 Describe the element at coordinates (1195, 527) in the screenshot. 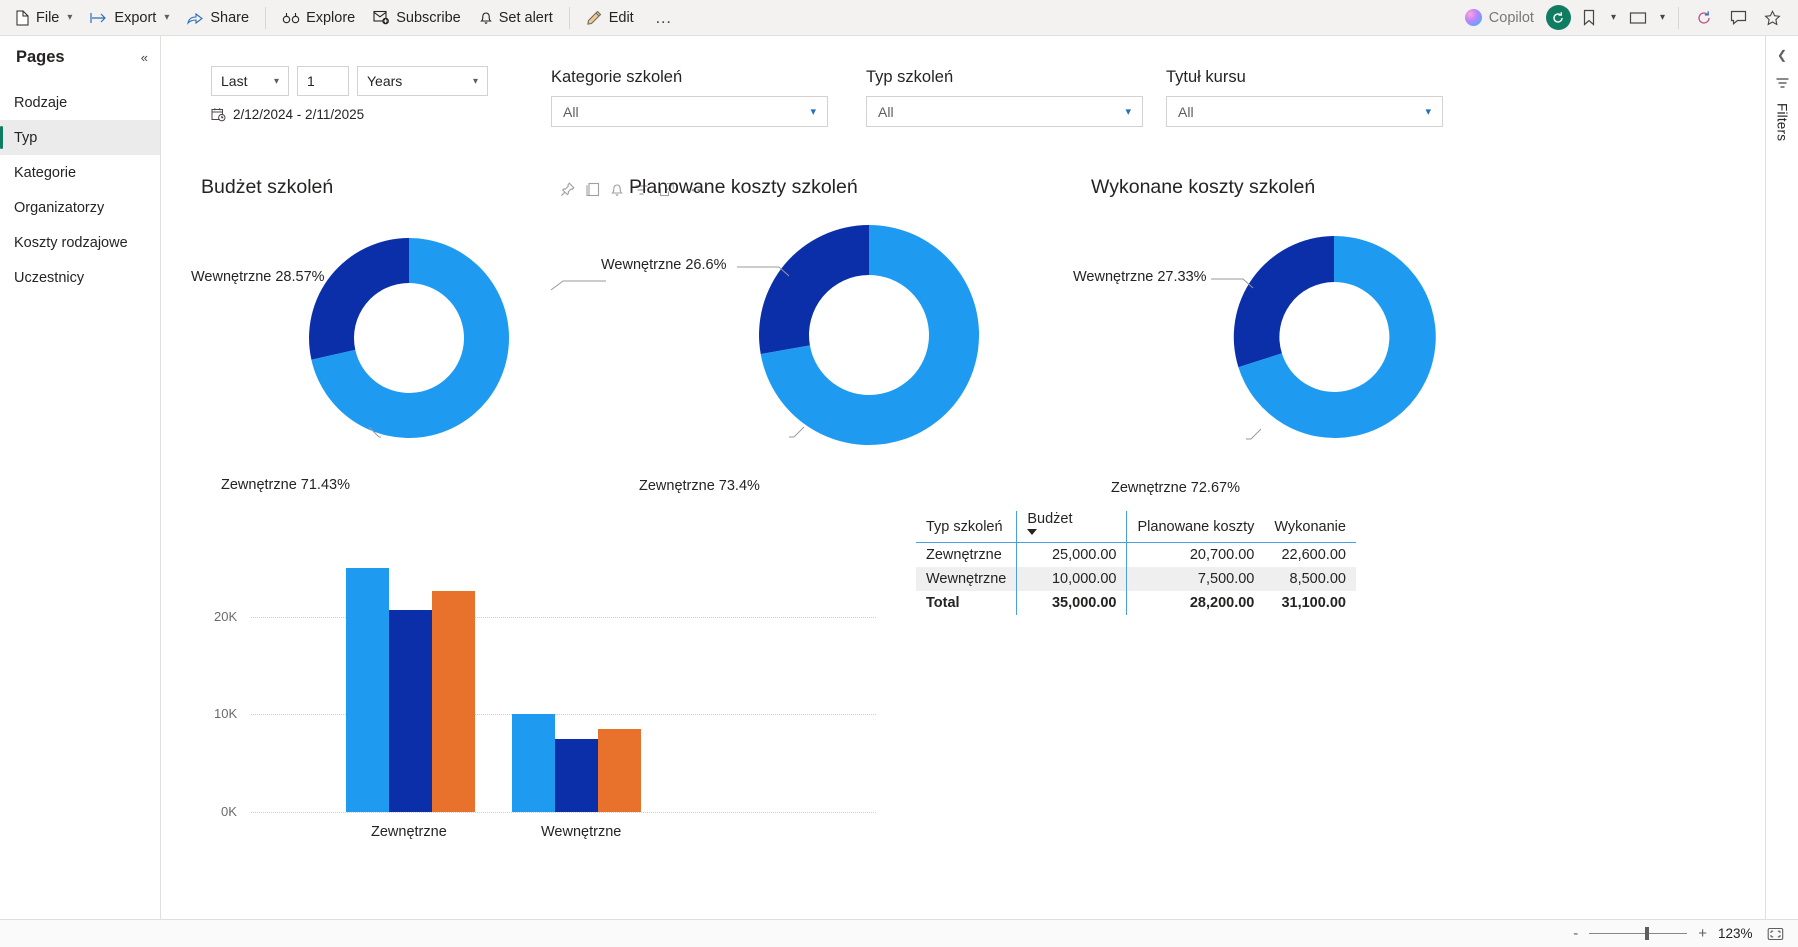

I see `column-header-planowane-koszty: Planowane koszty` at that location.